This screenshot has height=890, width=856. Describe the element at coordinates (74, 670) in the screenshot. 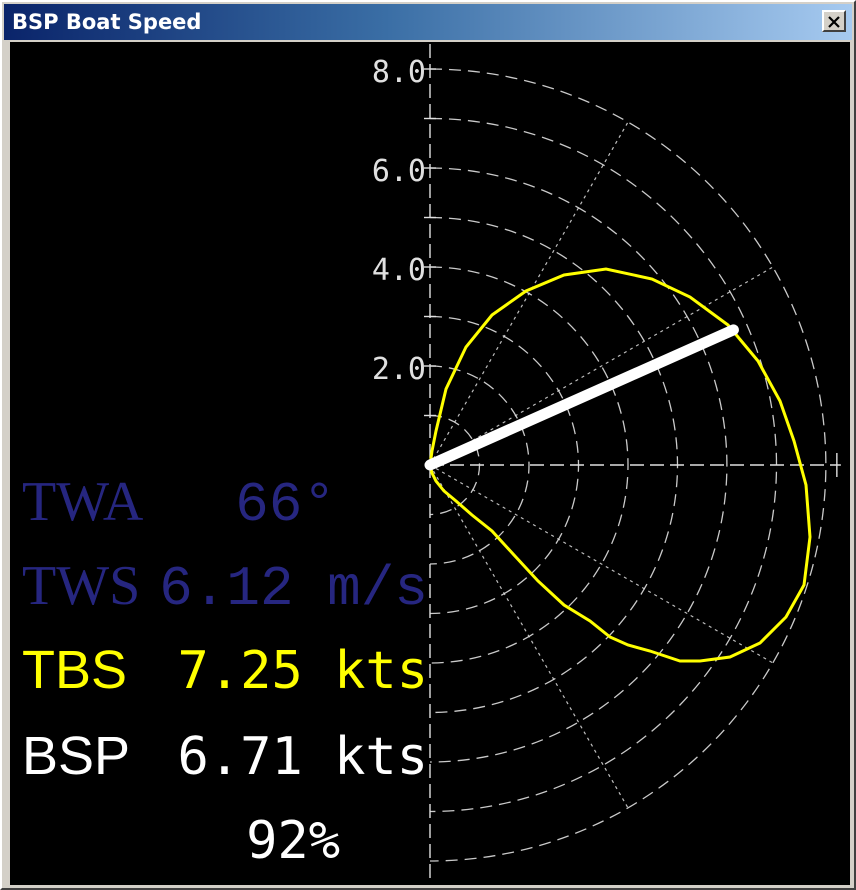

I see `tbs-label: TBS` at that location.